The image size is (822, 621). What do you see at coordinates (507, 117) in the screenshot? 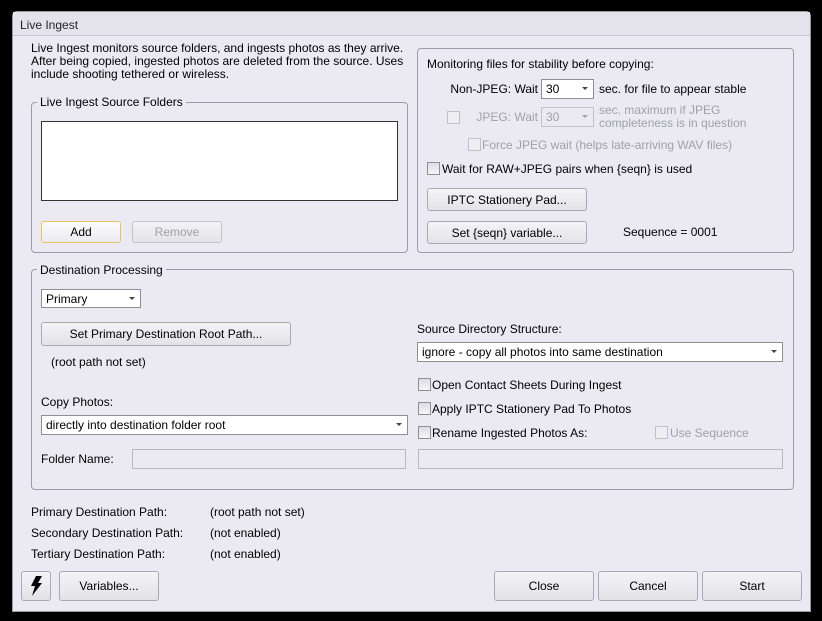
I see `jpeg-wait-label: JPEG: Wait` at bounding box center [507, 117].